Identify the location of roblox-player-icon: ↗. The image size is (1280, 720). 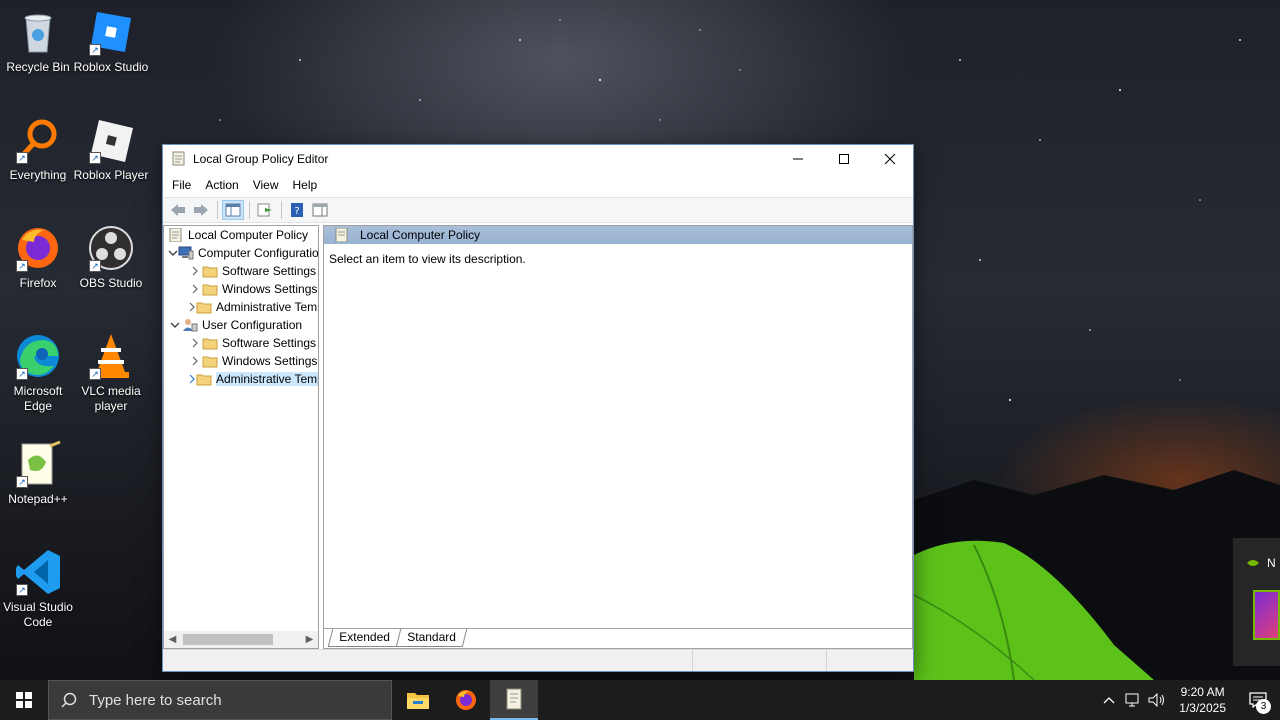
(111, 140).